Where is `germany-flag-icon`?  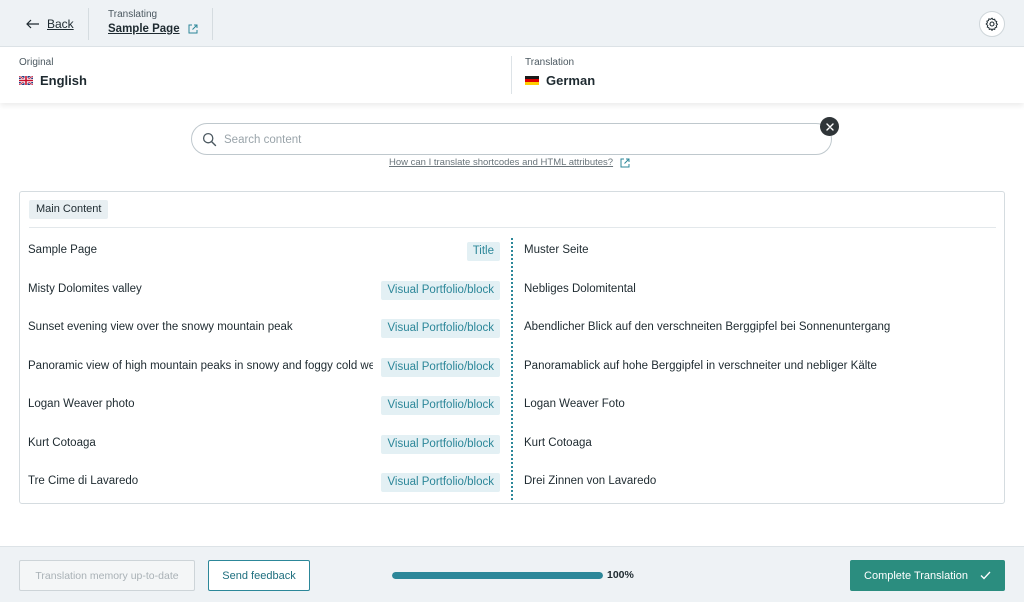 germany-flag-icon is located at coordinates (532, 80).